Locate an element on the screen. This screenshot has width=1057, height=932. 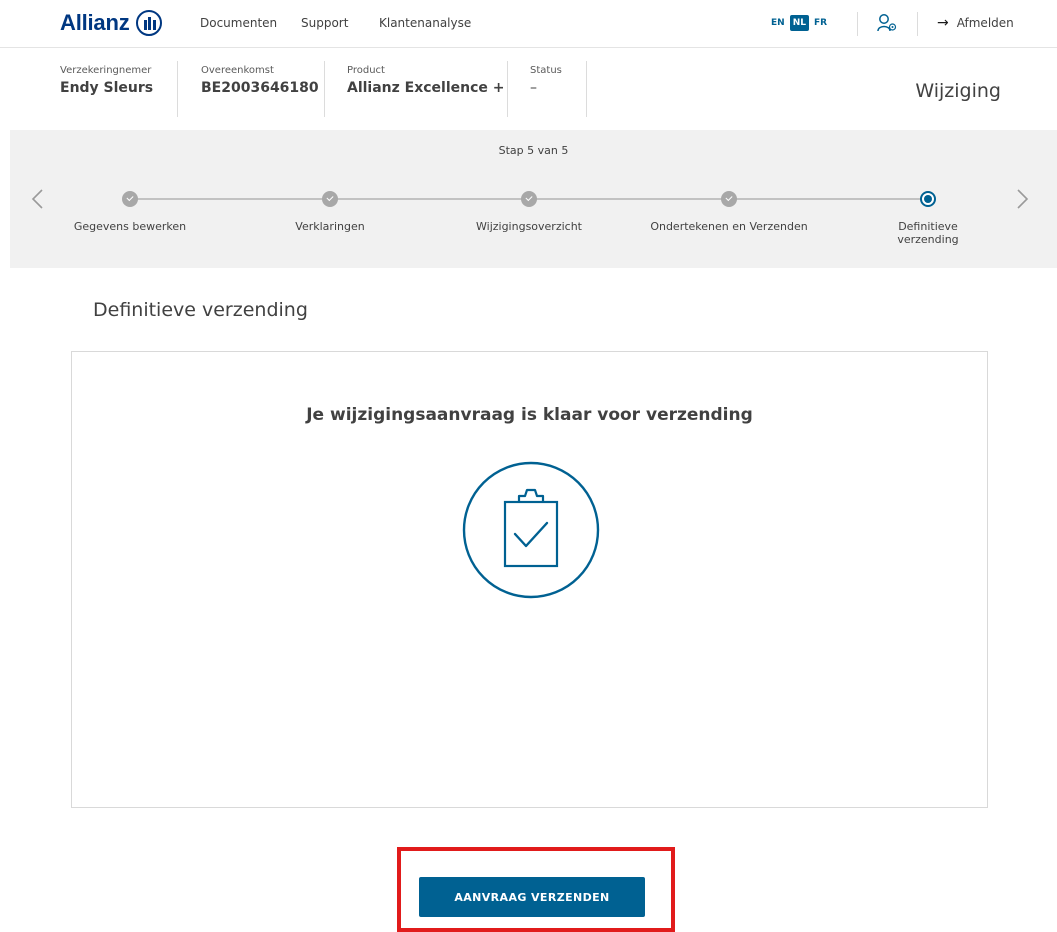
page-type-title: Wijziging is located at coordinates (958, 91).